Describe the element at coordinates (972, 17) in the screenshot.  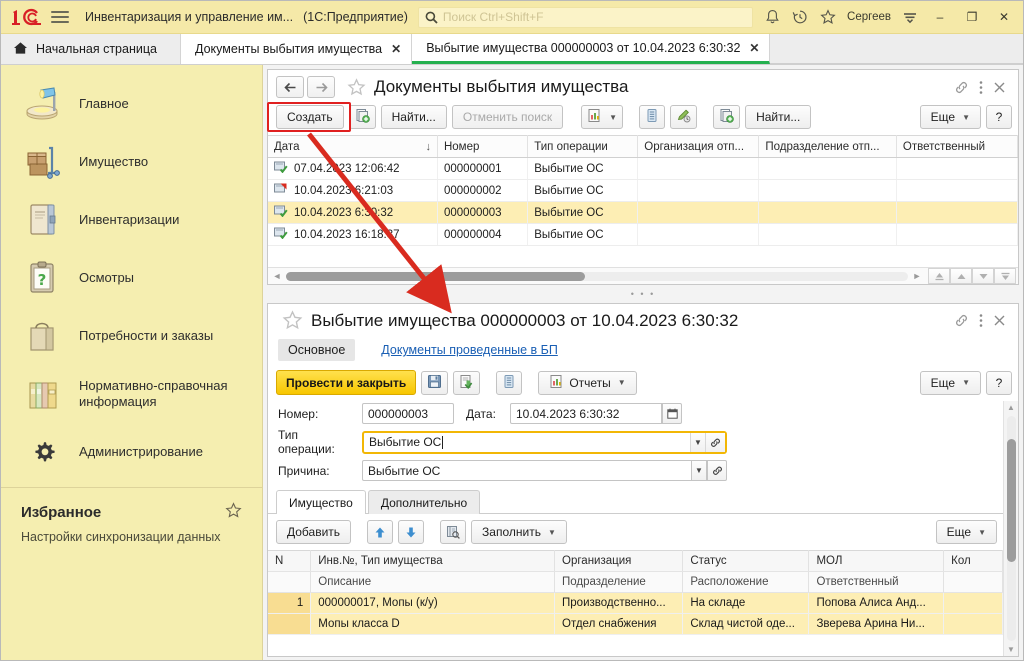
I see `maximize-button: ❐` at that location.